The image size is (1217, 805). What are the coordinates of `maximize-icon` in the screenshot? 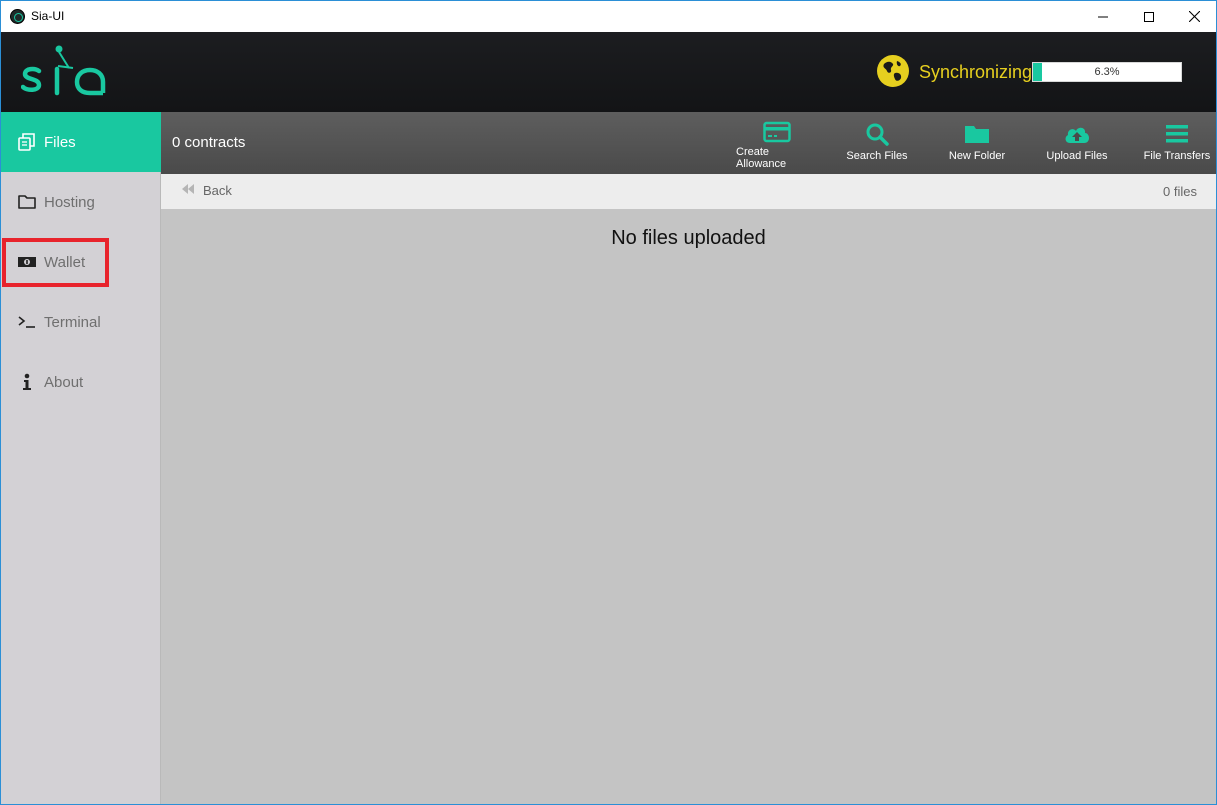 It's located at (1149, 16).